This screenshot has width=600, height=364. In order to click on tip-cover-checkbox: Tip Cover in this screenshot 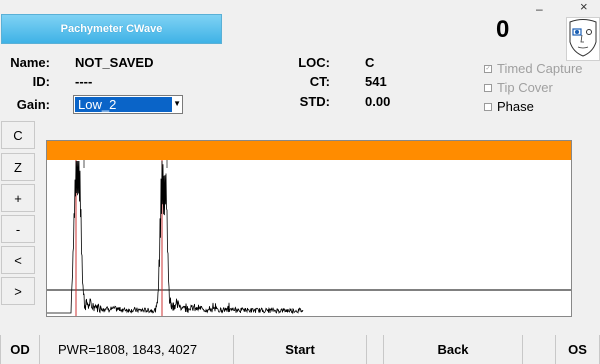, I will do `click(518, 87)`.